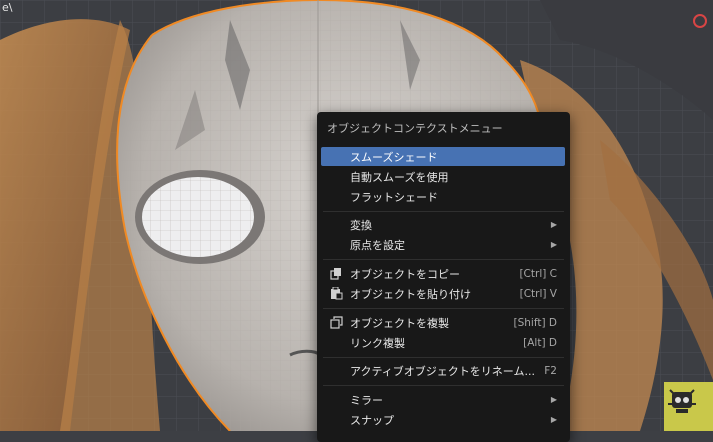 This screenshot has width=713, height=442. I want to click on menu-item-linked-duplicate: リンク複製 [Alt] D, so click(443, 342).